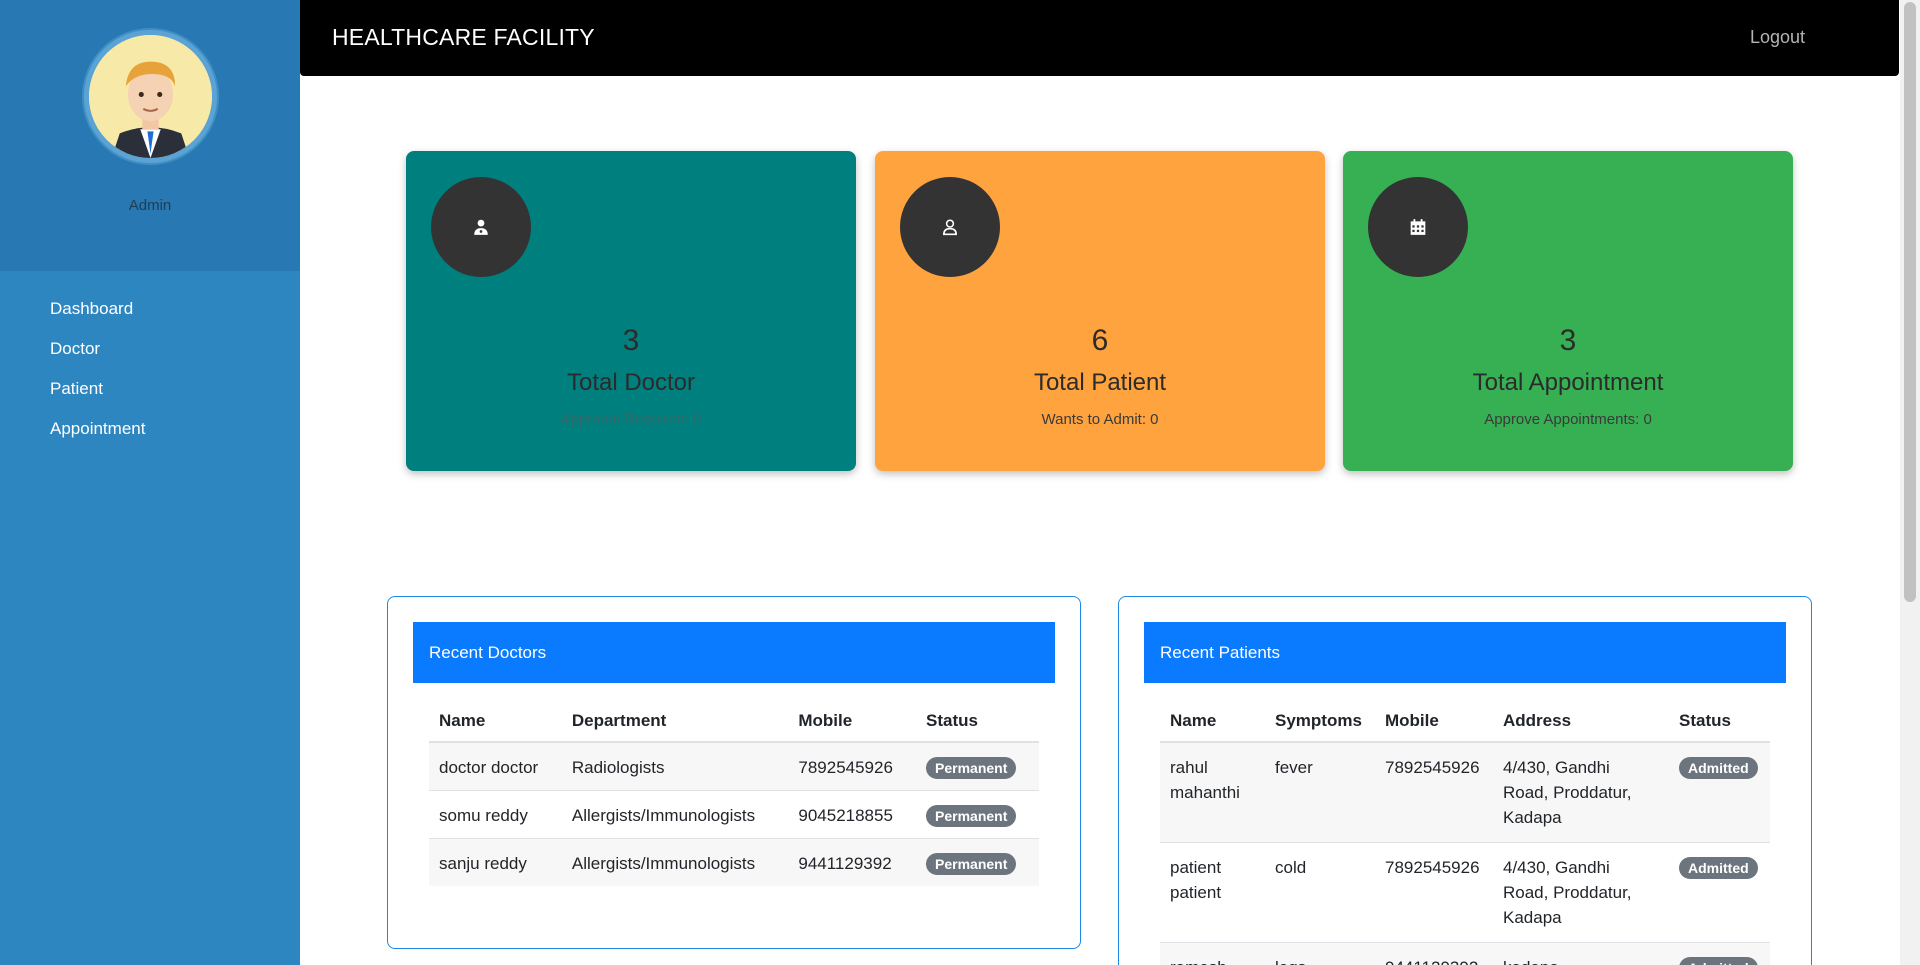 This screenshot has width=1920, height=965. What do you see at coordinates (495, 862) in the screenshot?
I see `doctor-name: sanju reddy` at bounding box center [495, 862].